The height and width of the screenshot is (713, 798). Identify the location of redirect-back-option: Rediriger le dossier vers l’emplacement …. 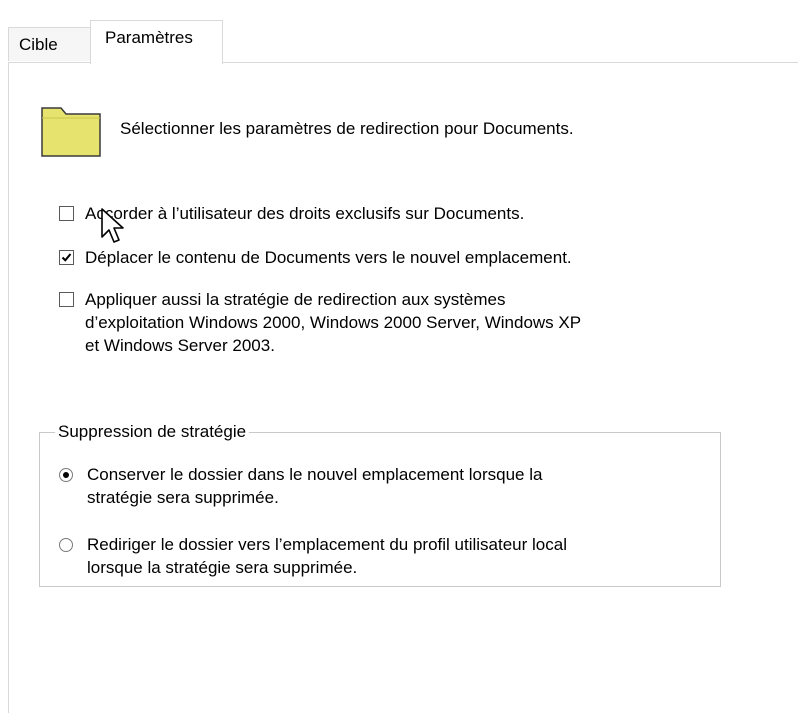
(313, 557).